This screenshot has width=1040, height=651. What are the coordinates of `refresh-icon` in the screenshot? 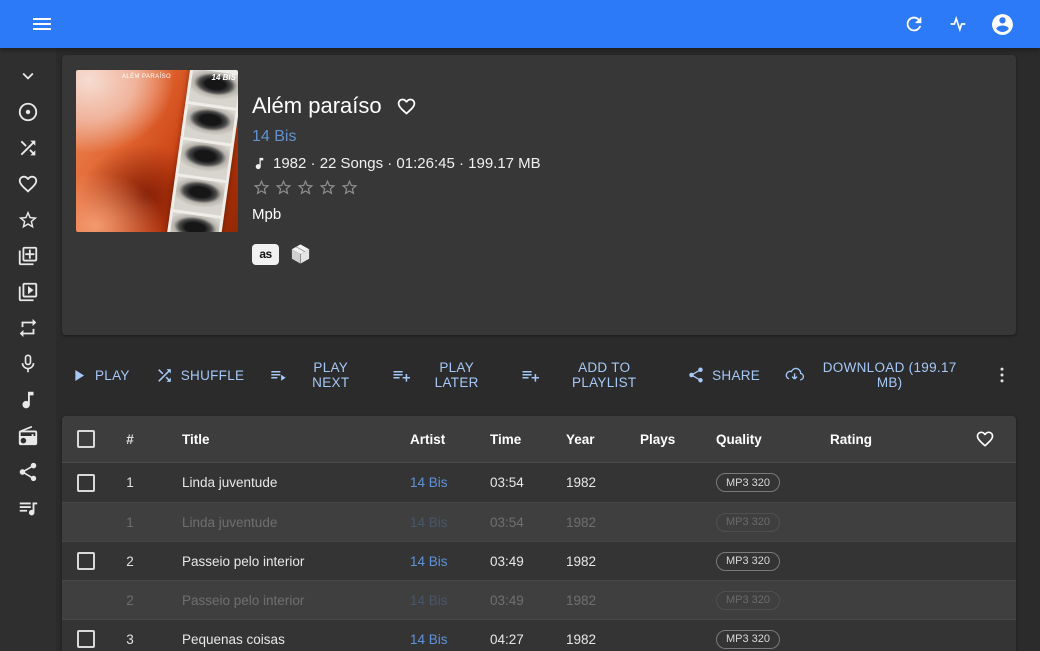 It's located at (914, 24).